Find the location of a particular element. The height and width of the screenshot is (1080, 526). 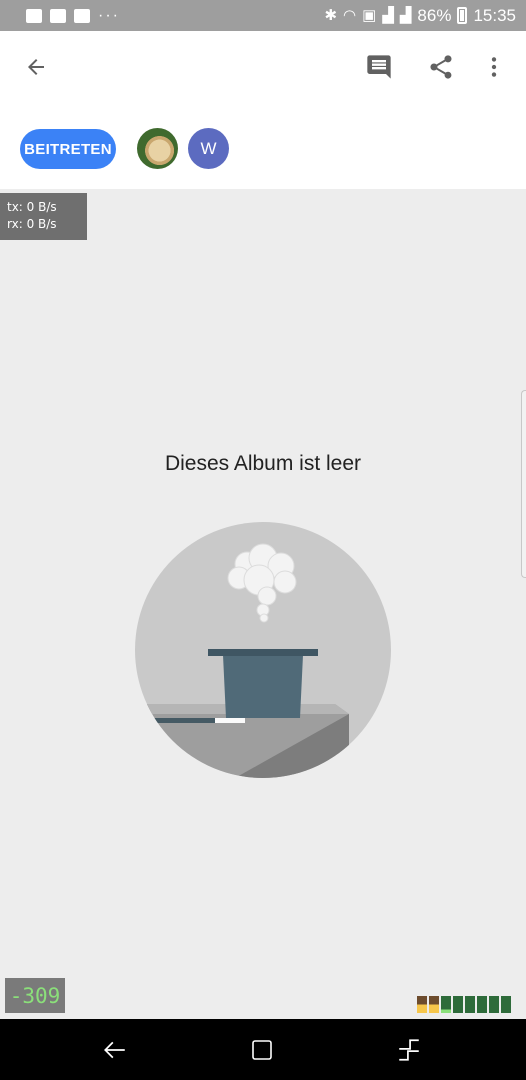

status-bar: ··· ✱ ◠ ▣ ▟ ▟ 86% 15:35 is located at coordinates (263, 15).